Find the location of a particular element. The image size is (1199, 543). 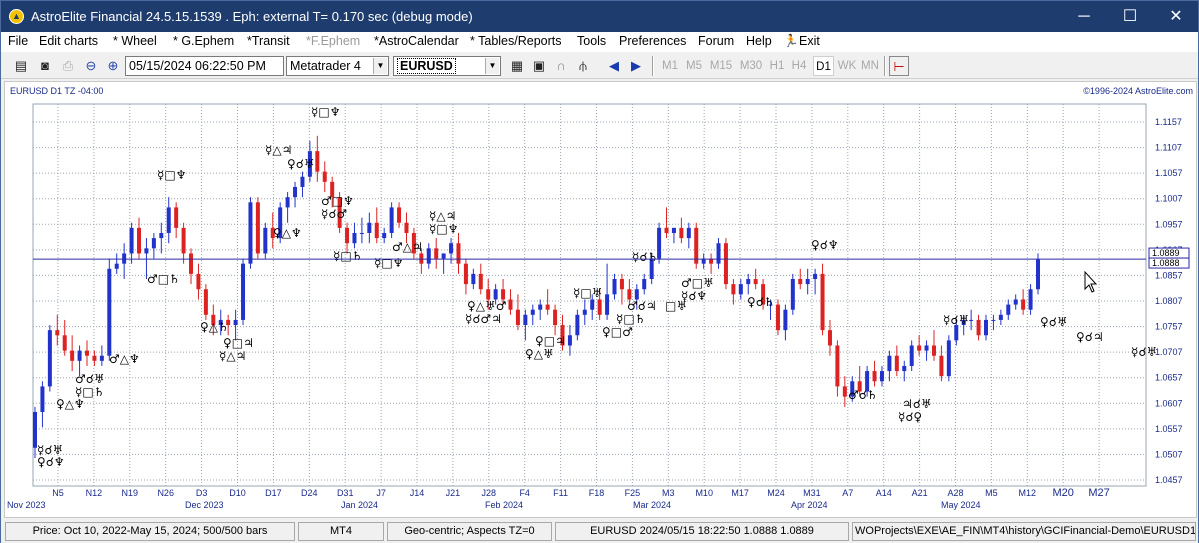

menu-tables-reports: * Tables/Reports is located at coordinates (516, 41).